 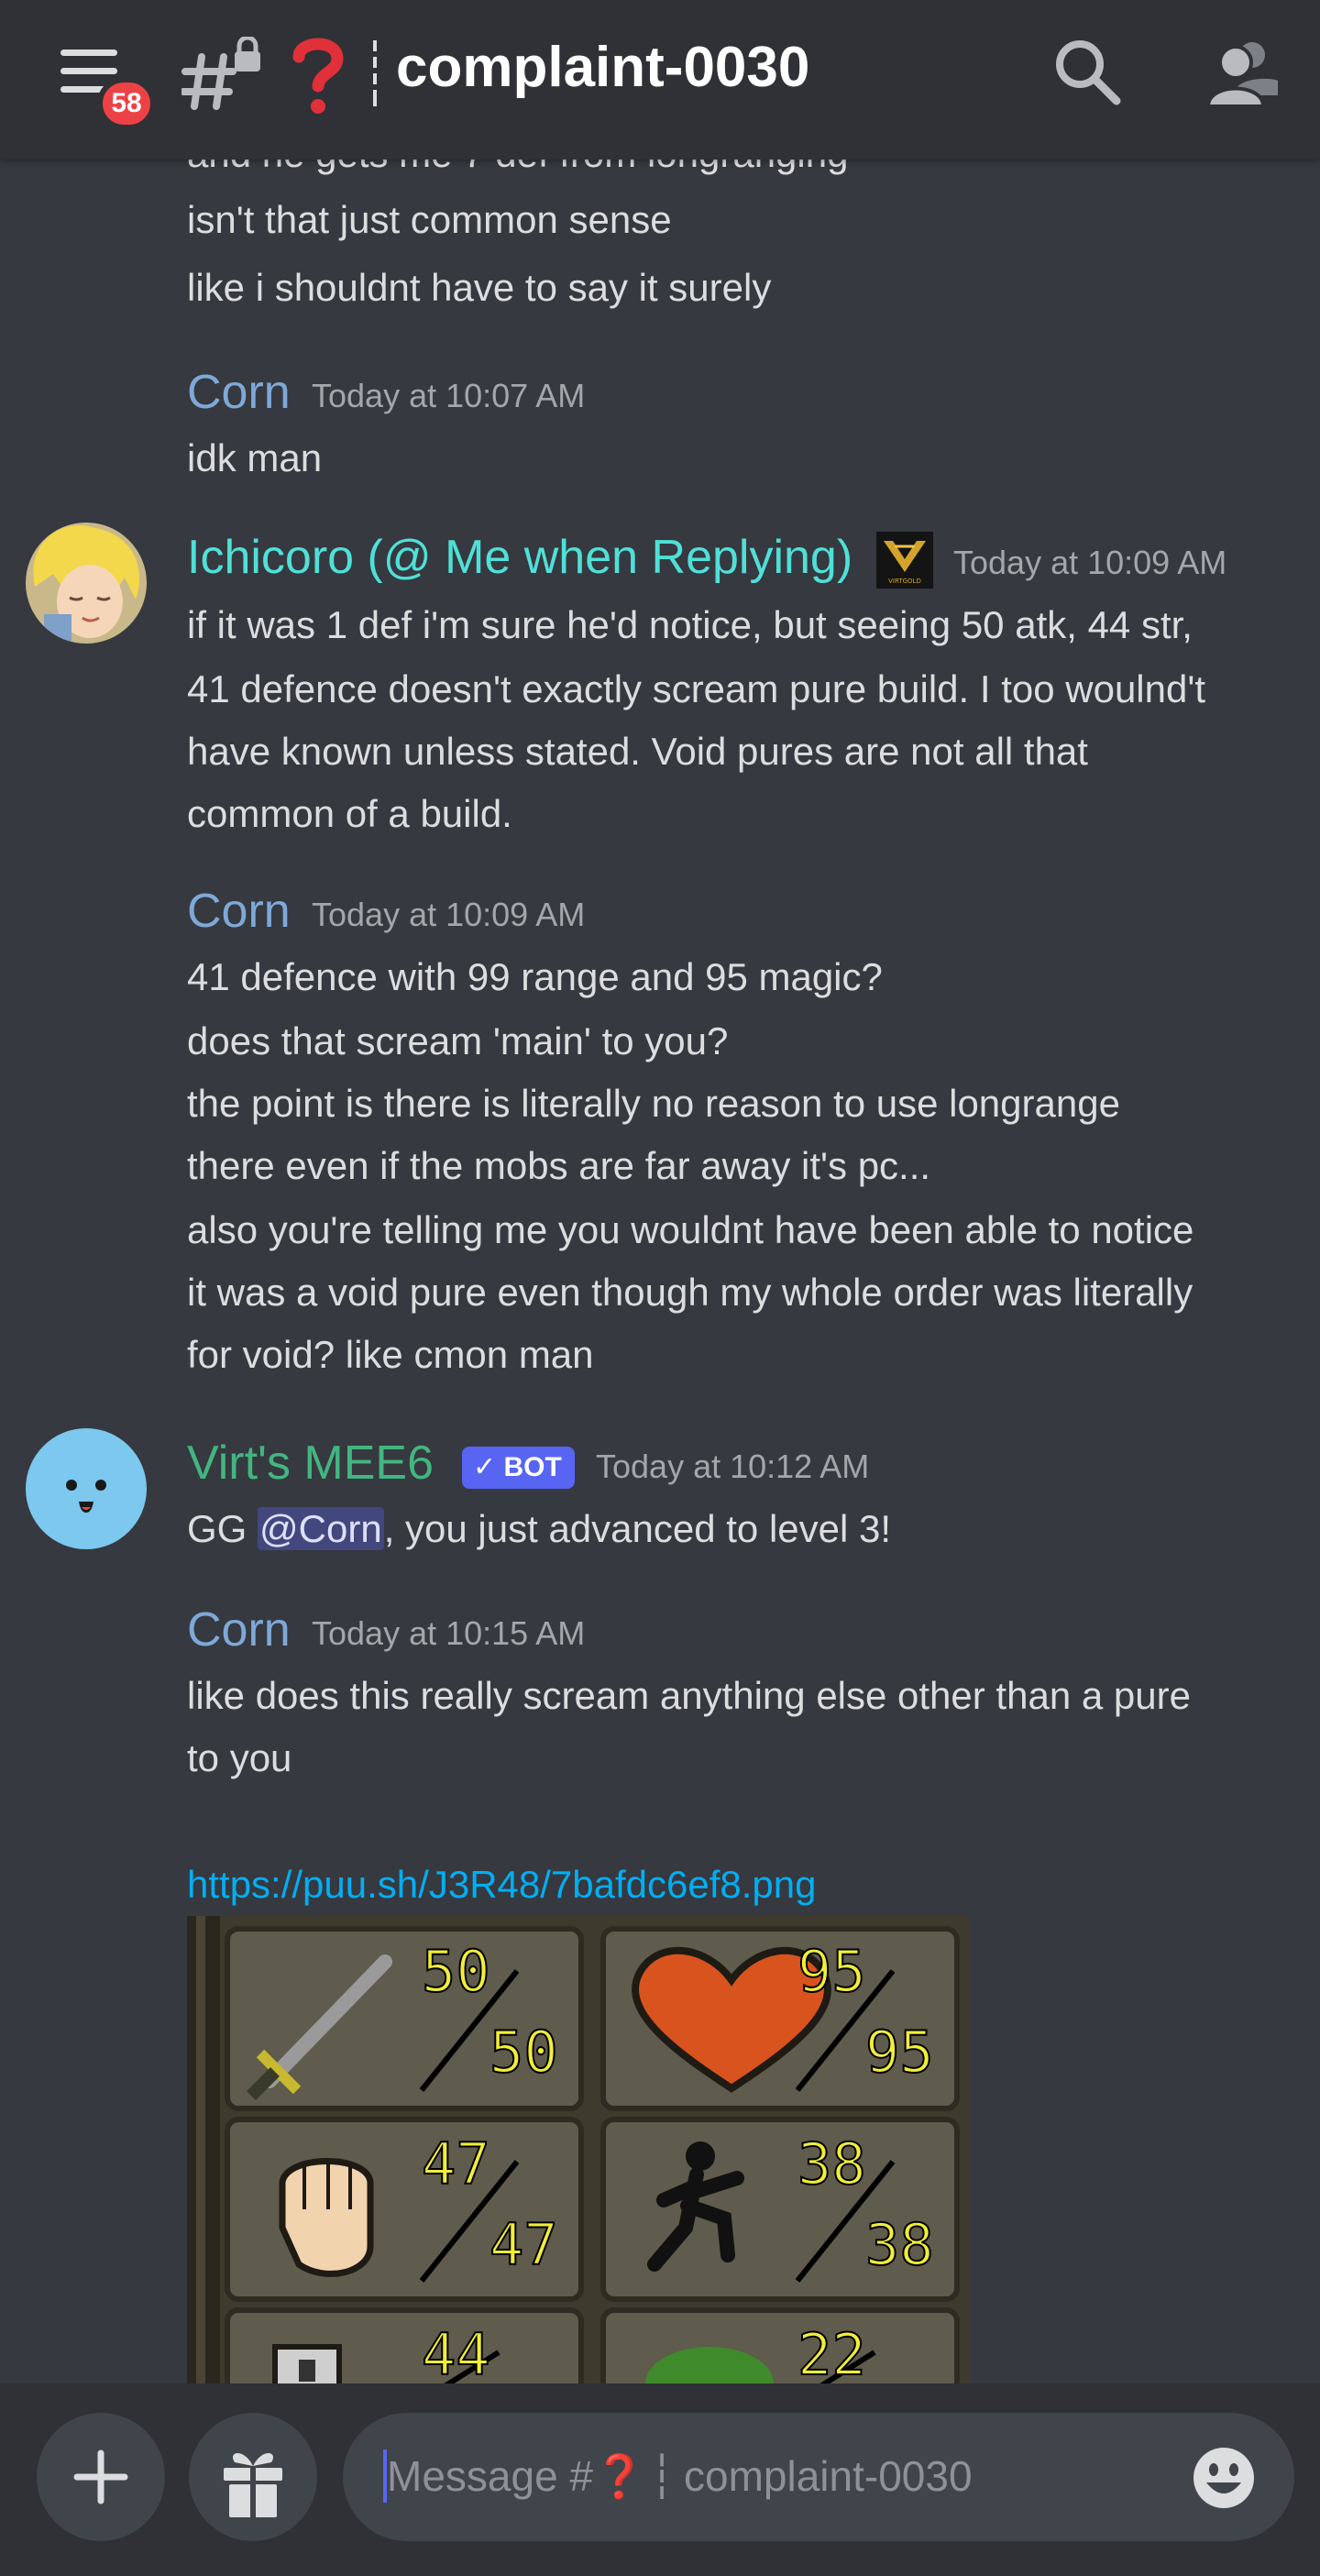 I want to click on hitpoints-current: 95, so click(x=832, y=1971).